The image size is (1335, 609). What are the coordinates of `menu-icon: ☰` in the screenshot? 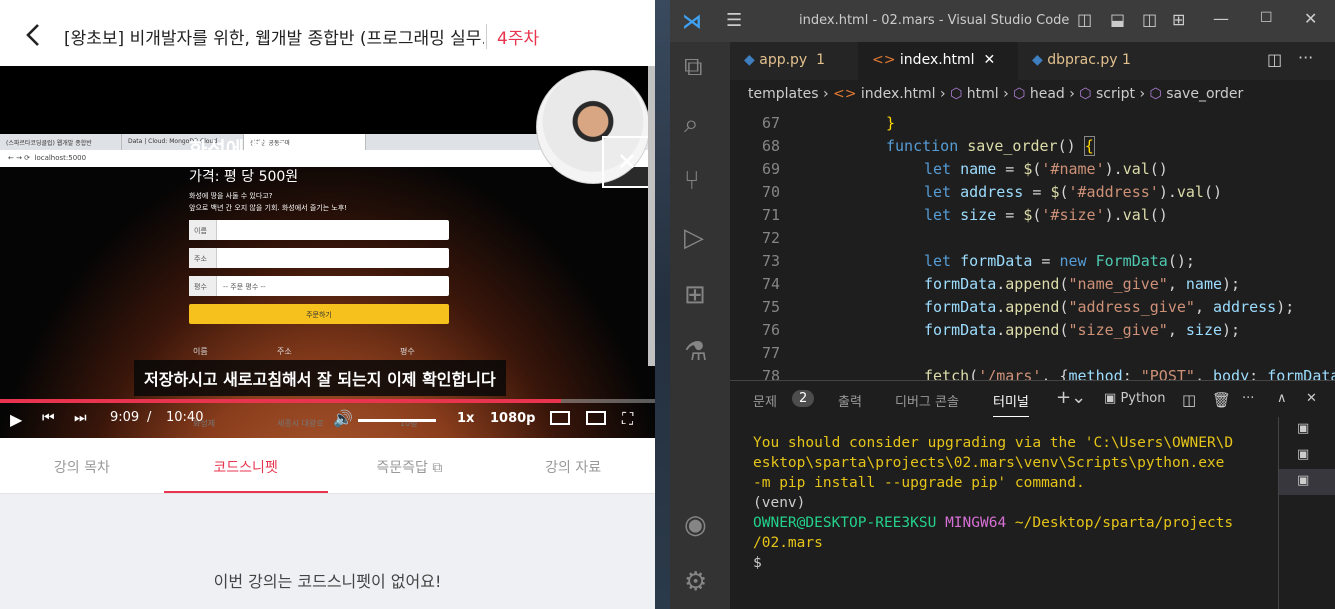 It's located at (734, 20).